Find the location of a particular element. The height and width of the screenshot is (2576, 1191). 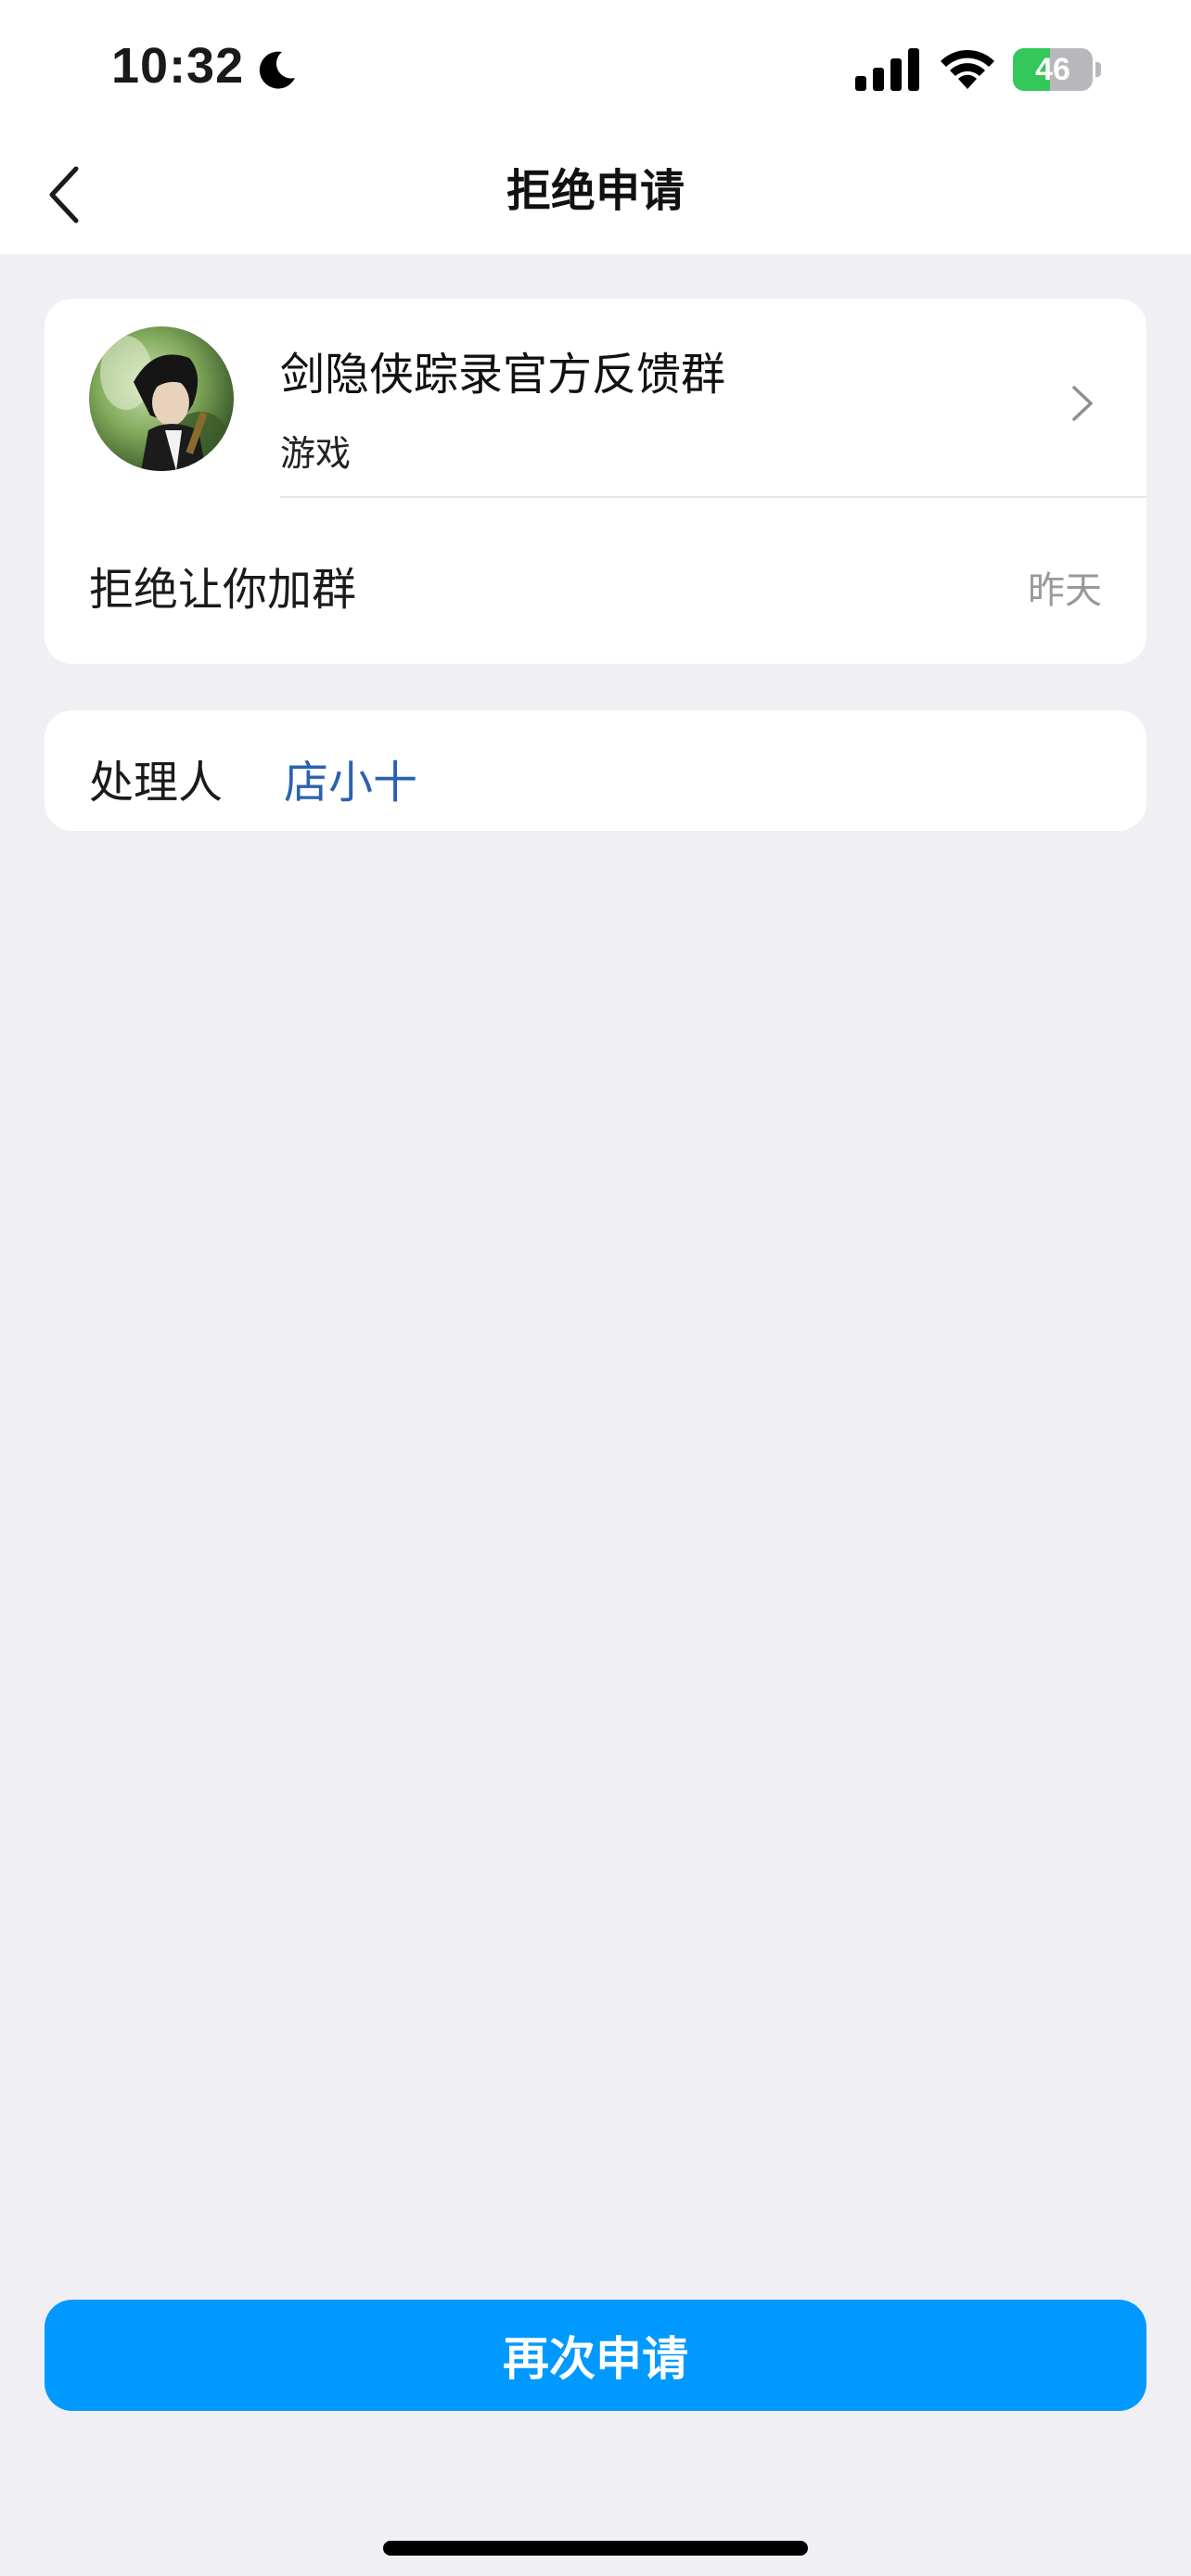

group-avatar is located at coordinates (161, 398).